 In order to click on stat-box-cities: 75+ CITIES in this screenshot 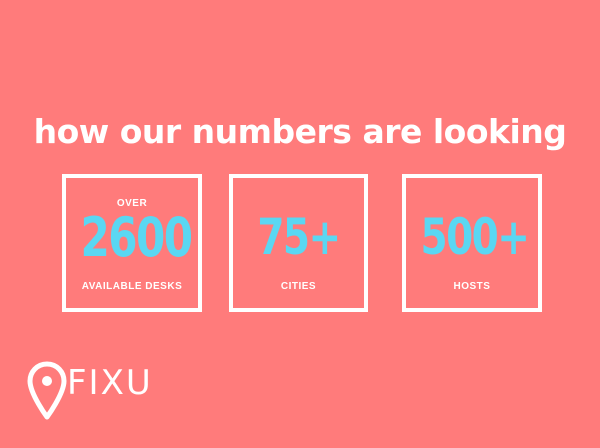, I will do `click(298, 243)`.